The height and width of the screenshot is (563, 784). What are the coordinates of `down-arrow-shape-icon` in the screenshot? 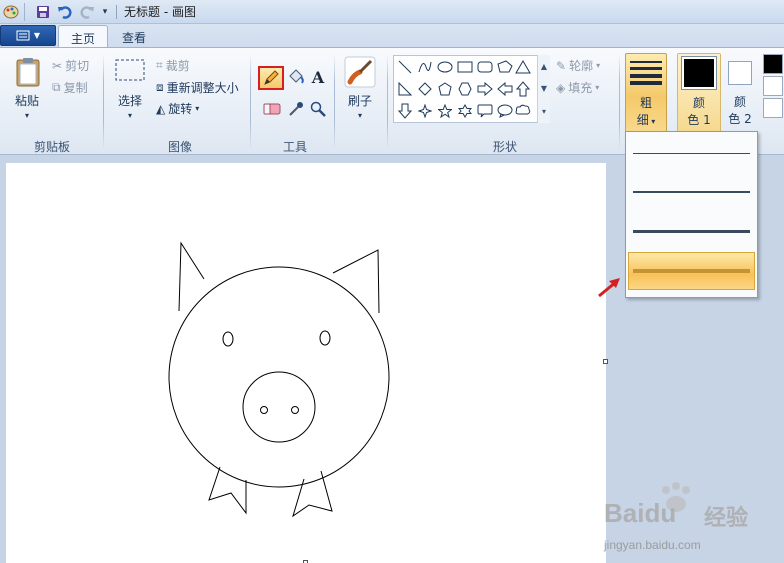 It's located at (405, 111).